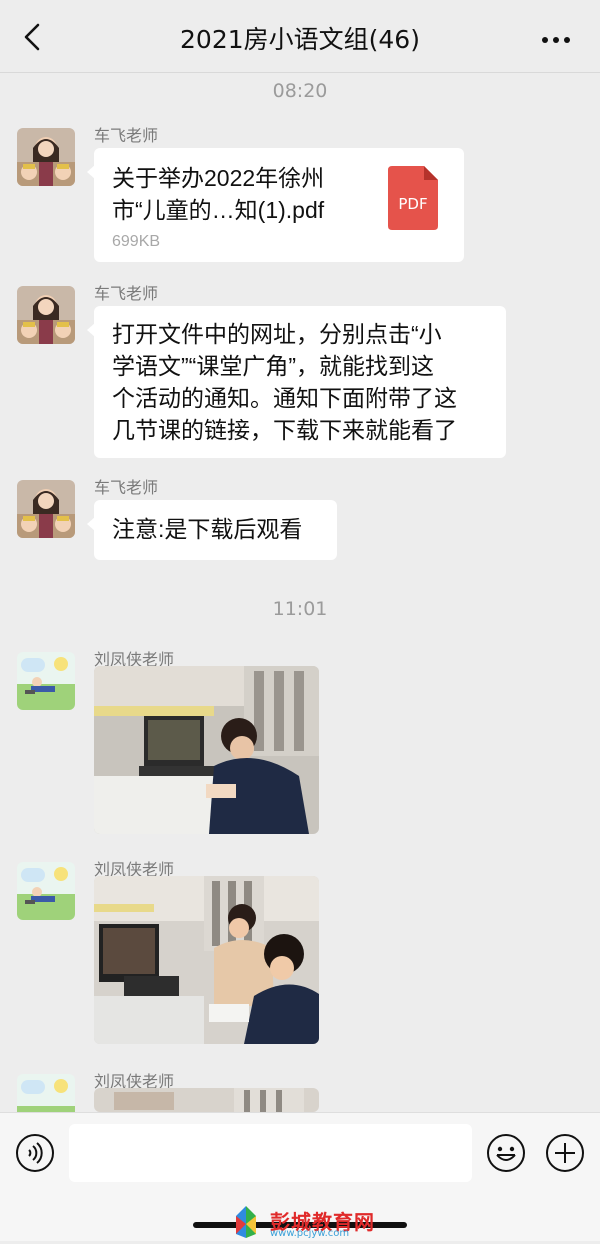 The image size is (600, 1244). I want to click on emoji-button, so click(506, 1153).